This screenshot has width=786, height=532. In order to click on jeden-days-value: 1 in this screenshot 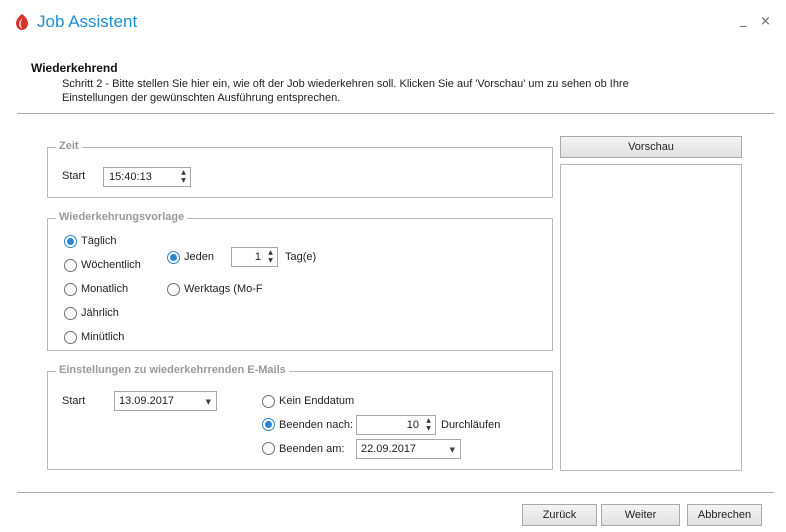, I will do `click(257, 257)`.